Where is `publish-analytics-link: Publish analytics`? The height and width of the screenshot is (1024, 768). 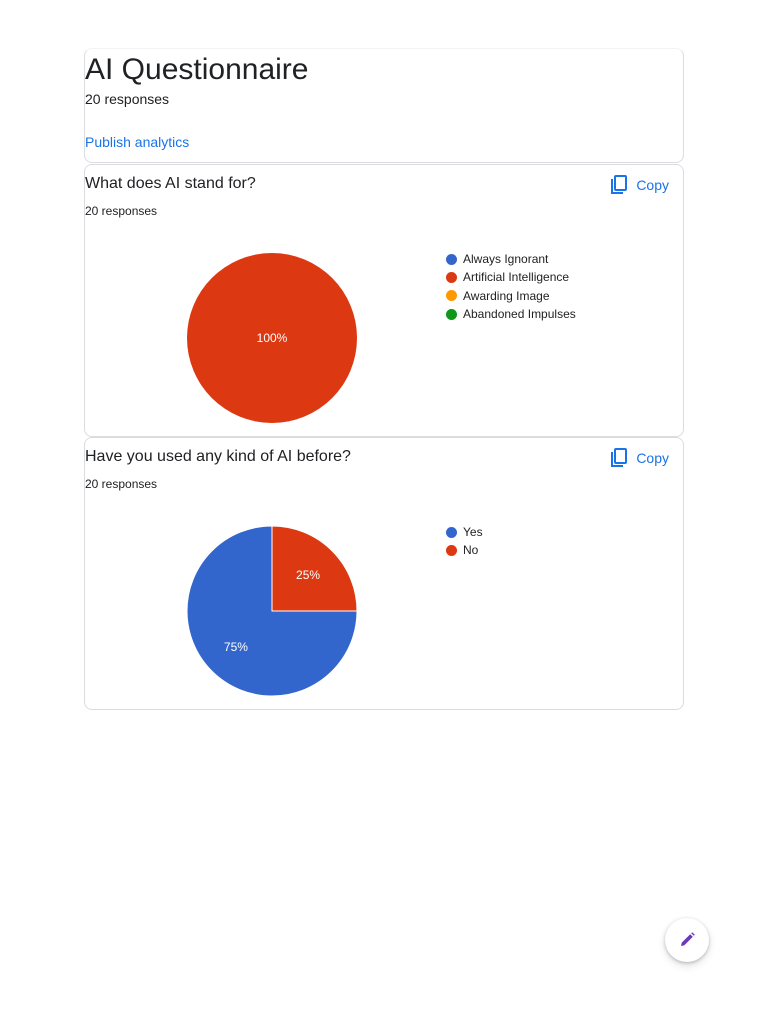
publish-analytics-link: Publish analytics is located at coordinates (137, 142).